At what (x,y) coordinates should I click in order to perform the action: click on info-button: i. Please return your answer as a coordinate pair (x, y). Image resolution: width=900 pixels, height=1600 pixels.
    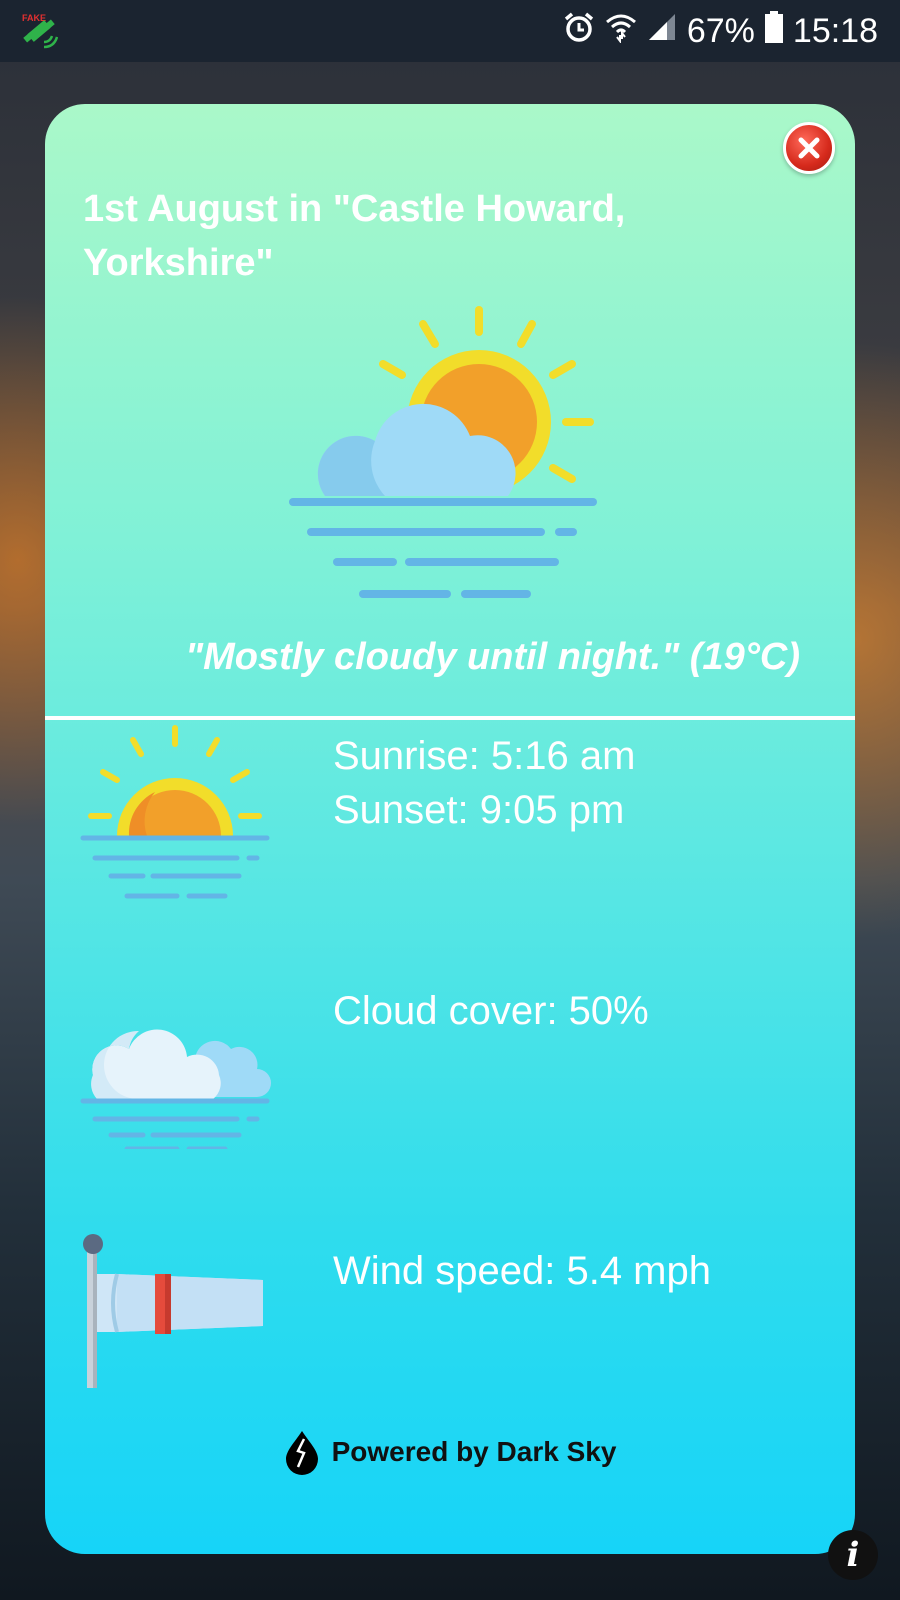
    Looking at the image, I should click on (853, 1555).